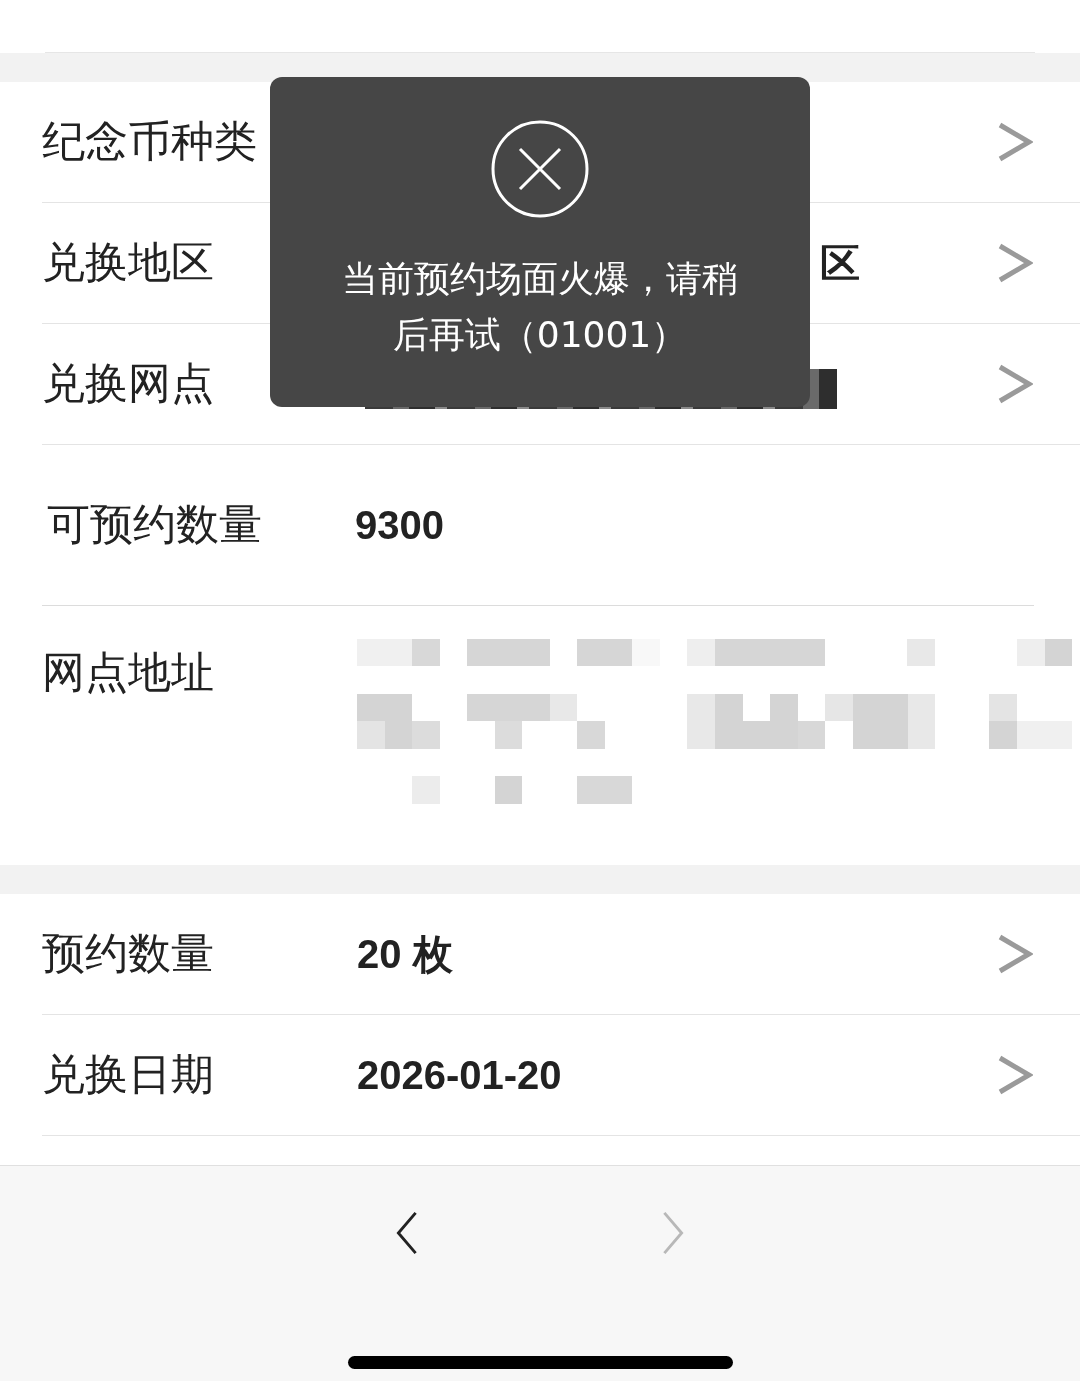  Describe the element at coordinates (128, 262) in the screenshot. I see `field-label: 兑换地区` at that location.